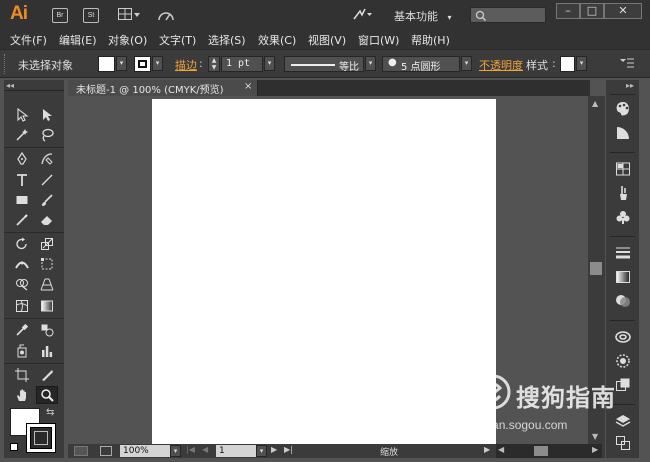 The height and width of the screenshot is (462, 650). Describe the element at coordinates (166, 16) in the screenshot. I see `gpu-performance-icon` at that location.